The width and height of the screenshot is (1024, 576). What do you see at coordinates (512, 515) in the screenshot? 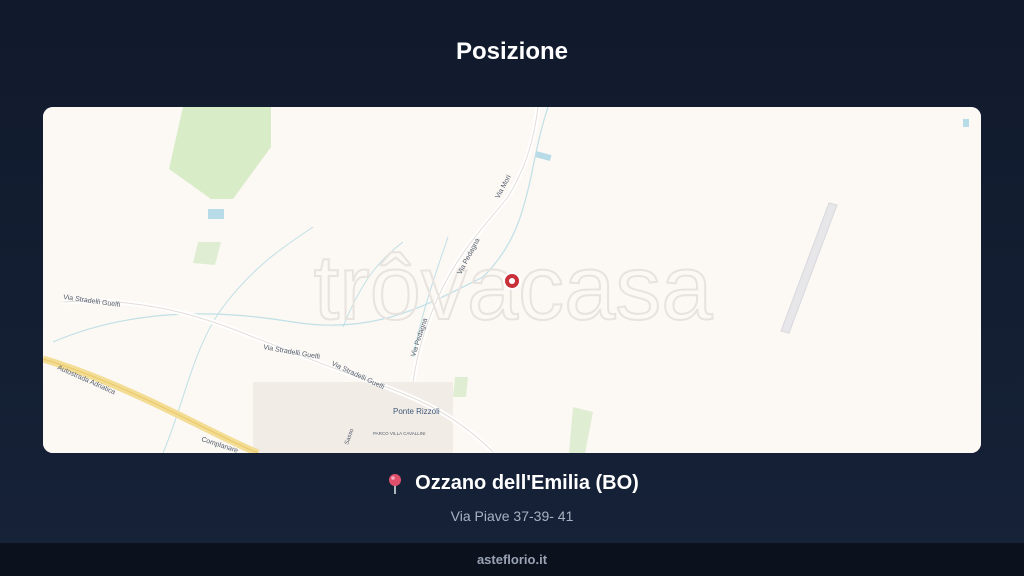
I see `location-address: Via Piave 37-39- 41` at bounding box center [512, 515].